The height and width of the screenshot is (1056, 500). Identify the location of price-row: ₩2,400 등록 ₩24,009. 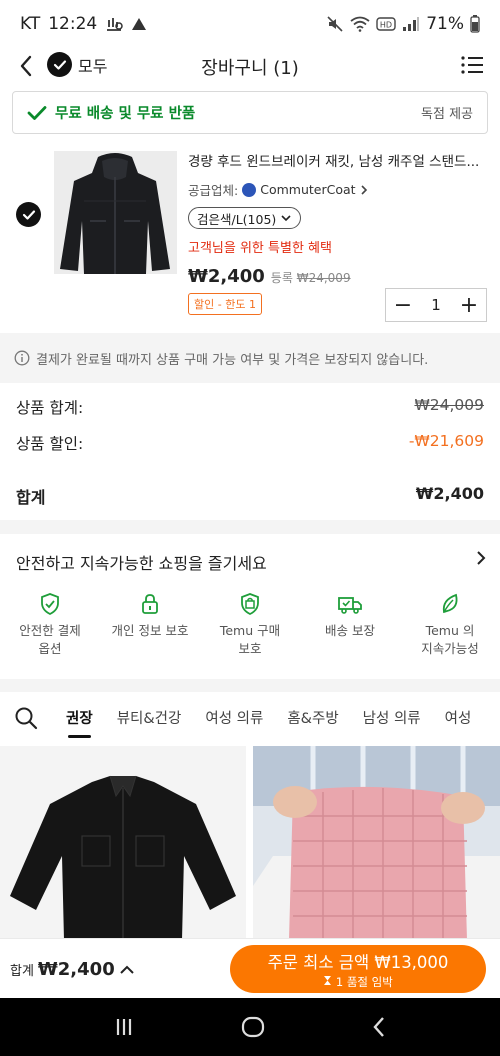
(338, 276).